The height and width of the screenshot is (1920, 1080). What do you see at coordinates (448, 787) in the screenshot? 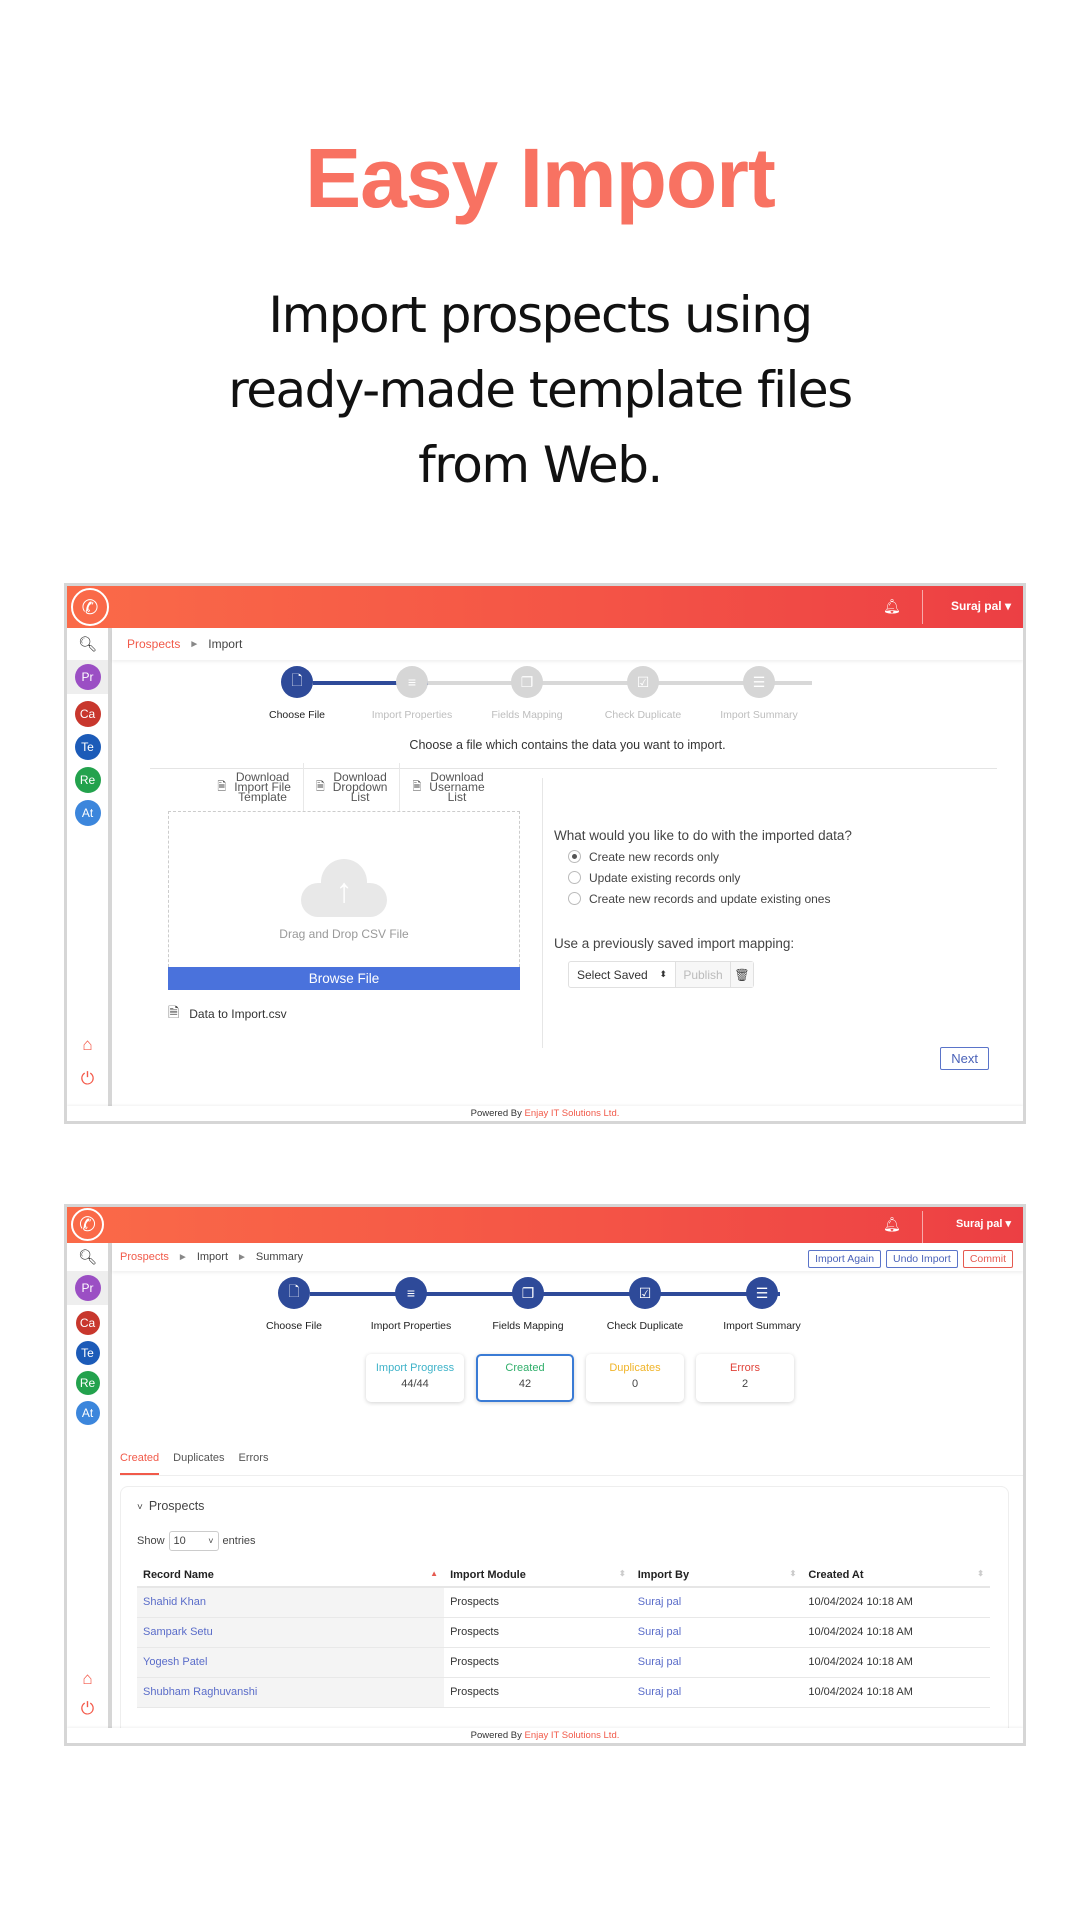
I see `download-username-list-link: 🗎 Download Username List` at bounding box center [448, 787].